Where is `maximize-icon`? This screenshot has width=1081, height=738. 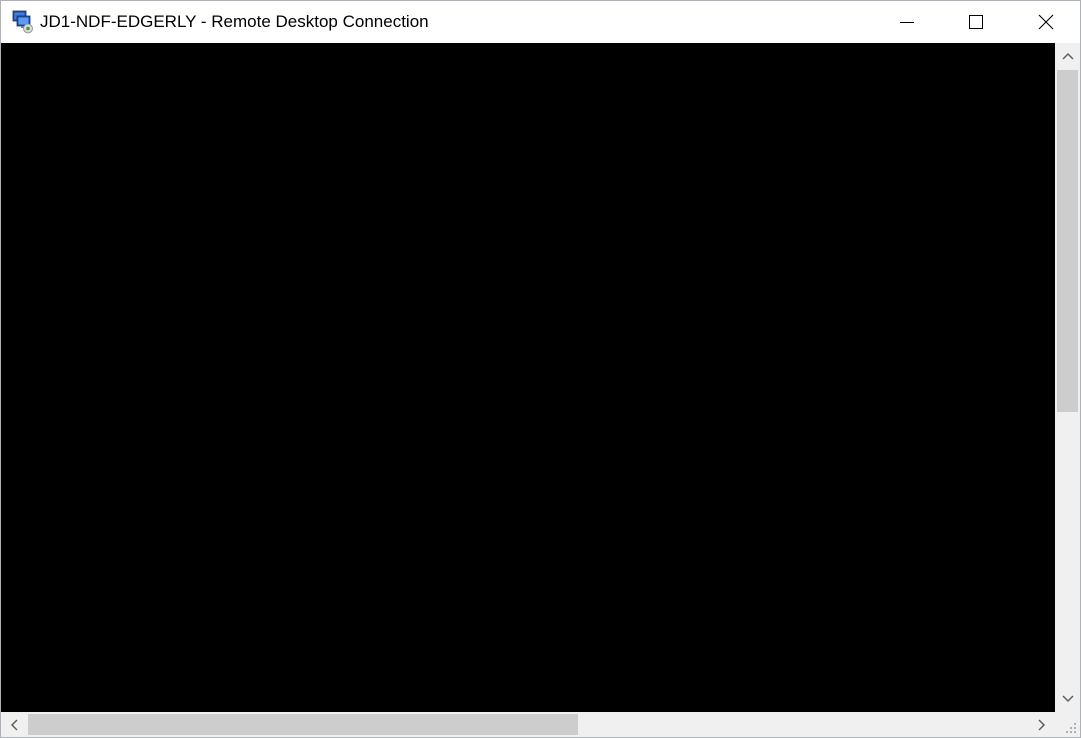
maximize-icon is located at coordinates (976, 22).